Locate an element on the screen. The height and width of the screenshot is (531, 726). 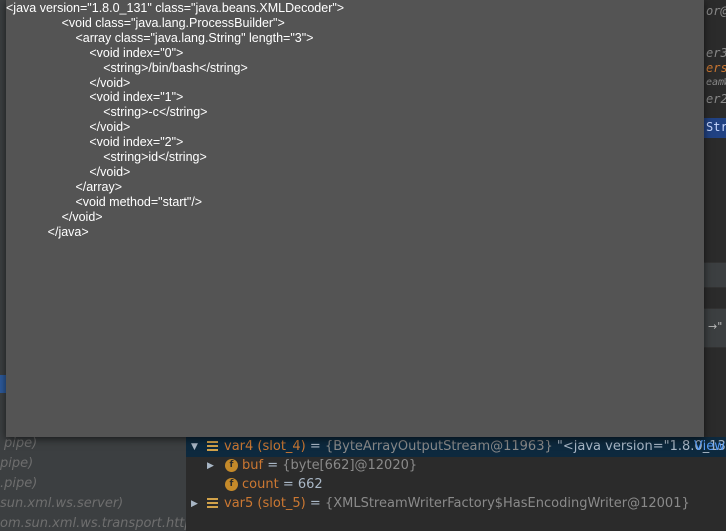
popup-line: <void method="start"/> is located at coordinates (104, 201).